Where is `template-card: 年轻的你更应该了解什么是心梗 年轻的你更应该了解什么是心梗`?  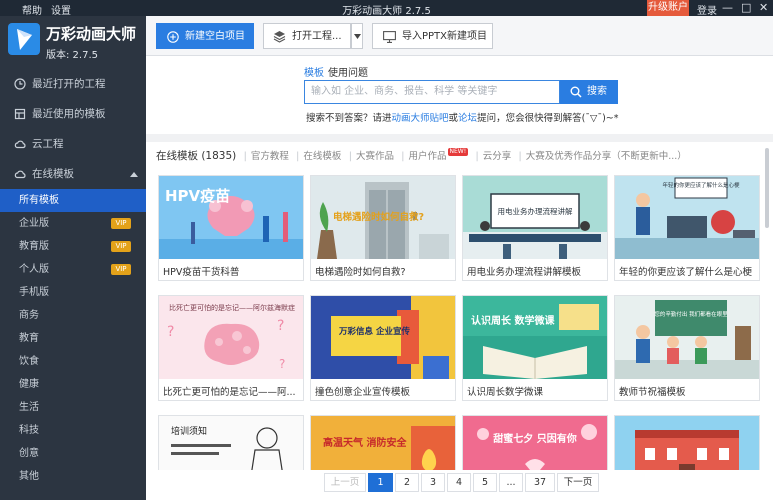
template-card: 年轻的你更应该了解什么是心梗 年轻的你更应该了解什么是心梗 is located at coordinates (687, 228).